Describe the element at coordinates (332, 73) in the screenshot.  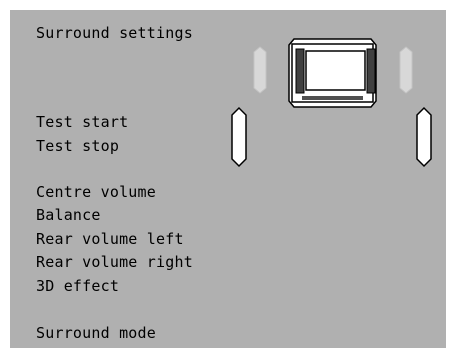
I see `tv-icon` at that location.